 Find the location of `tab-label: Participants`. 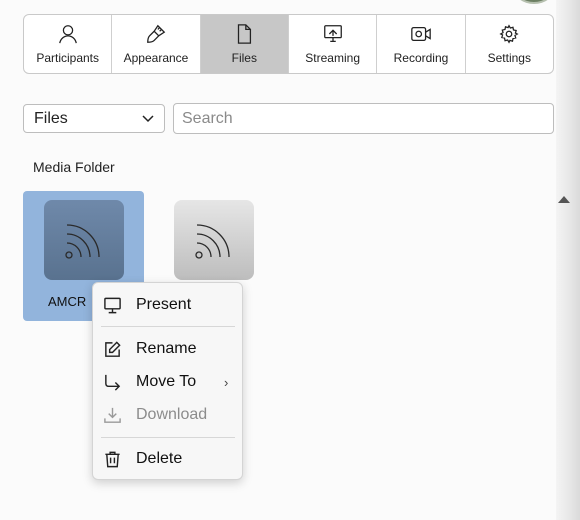

tab-label: Participants is located at coordinates (68, 58).